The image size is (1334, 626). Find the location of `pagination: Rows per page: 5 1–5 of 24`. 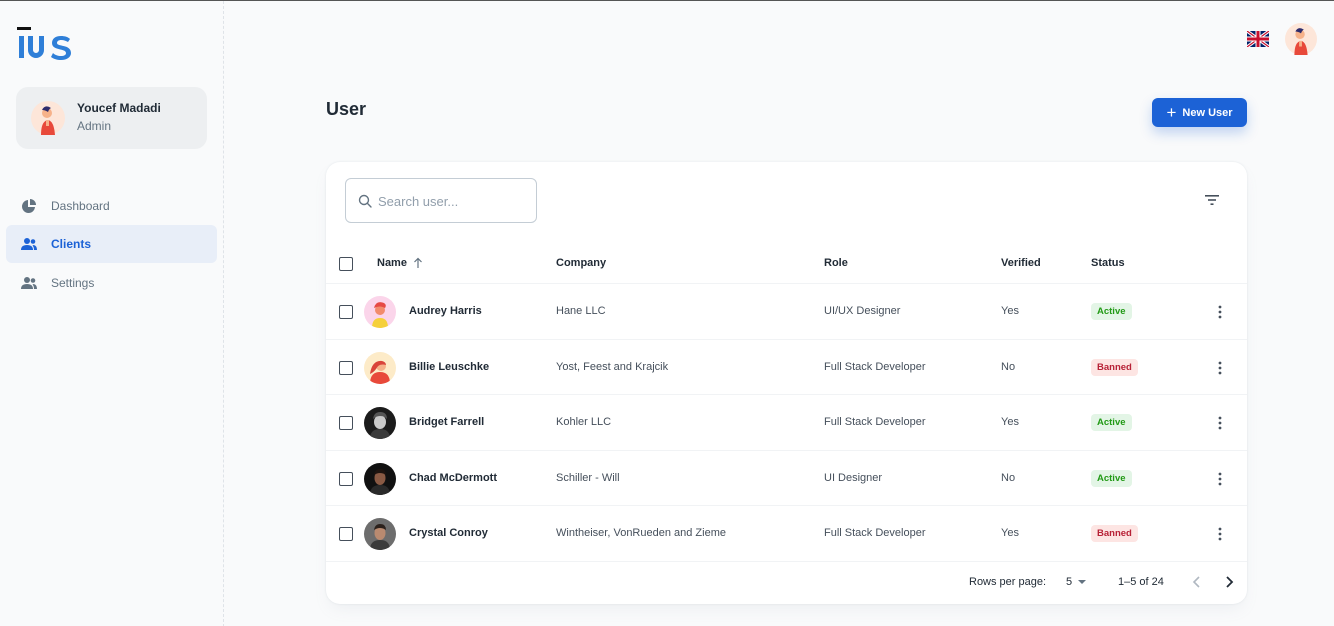

pagination: Rows per page: 5 1–5 of 24 is located at coordinates (786, 583).